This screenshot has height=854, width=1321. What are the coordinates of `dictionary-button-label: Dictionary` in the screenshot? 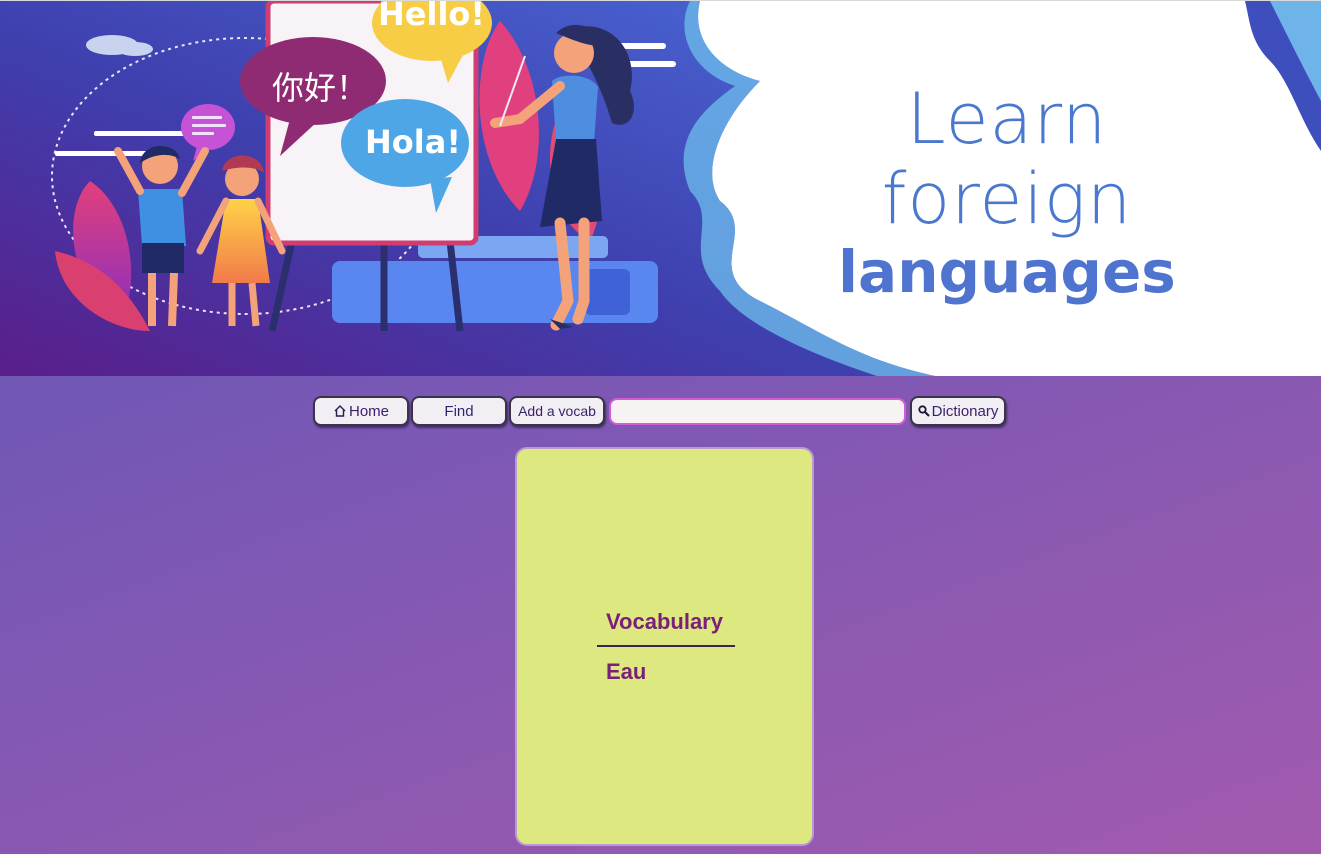 It's located at (965, 411).